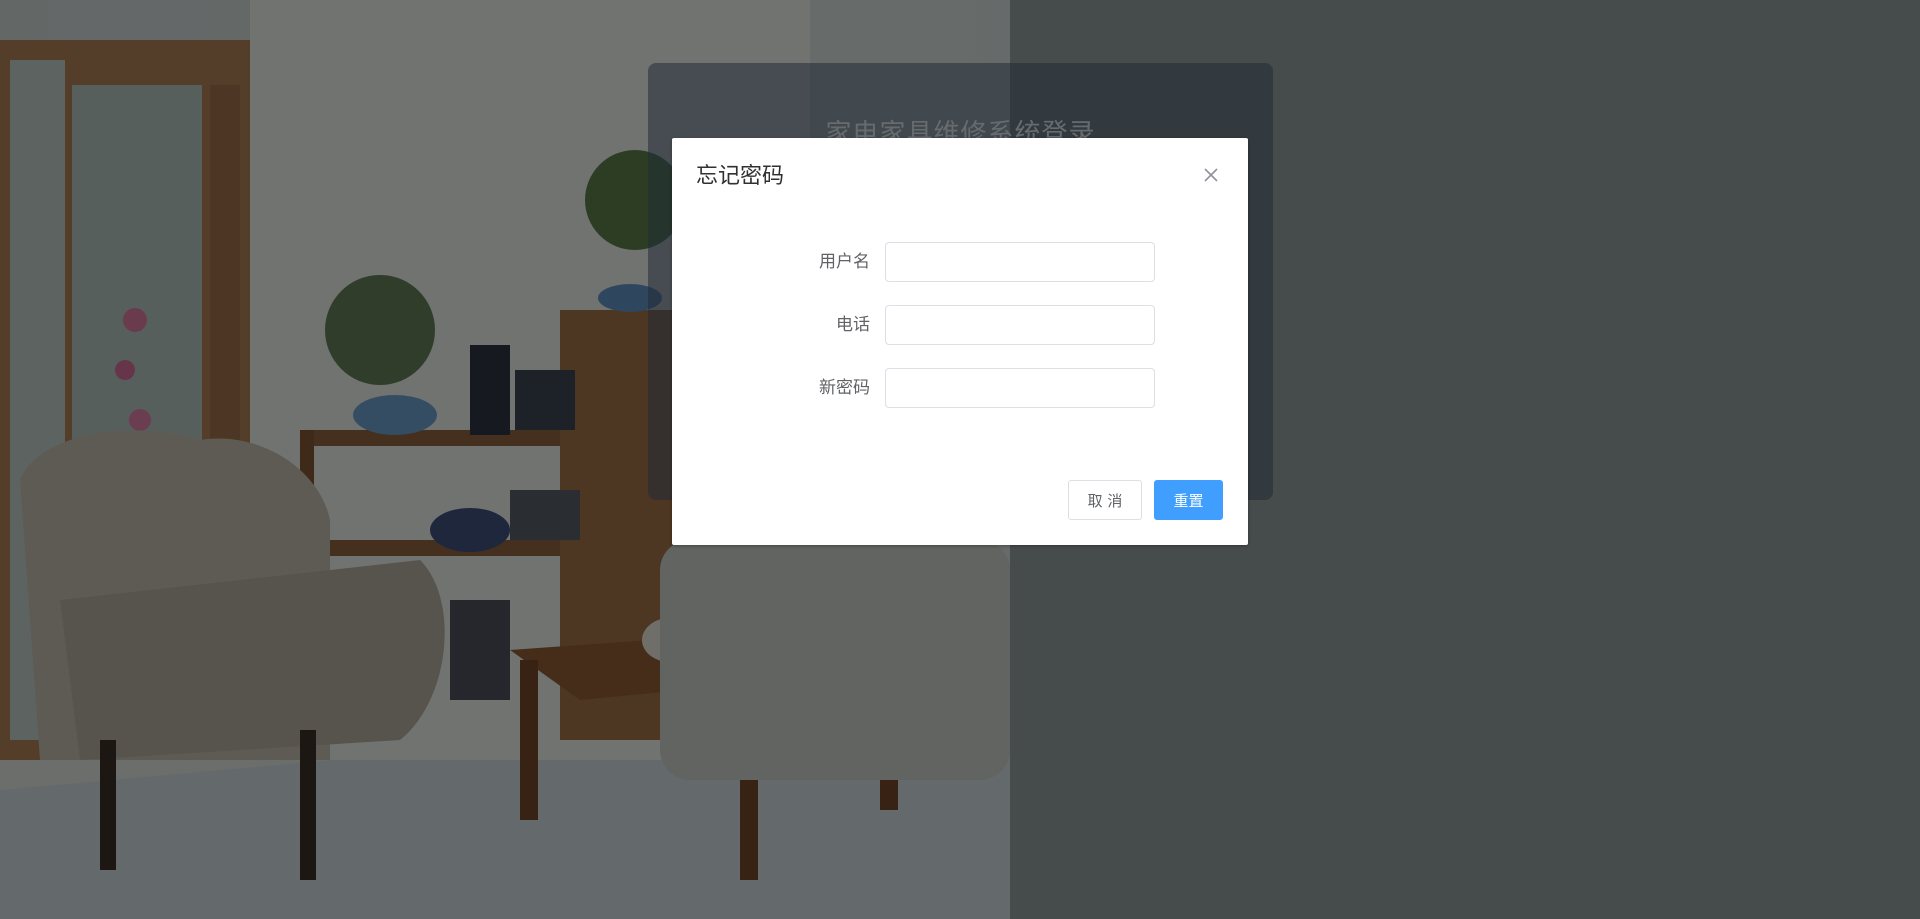  I want to click on phone-label: 电话, so click(853, 325).